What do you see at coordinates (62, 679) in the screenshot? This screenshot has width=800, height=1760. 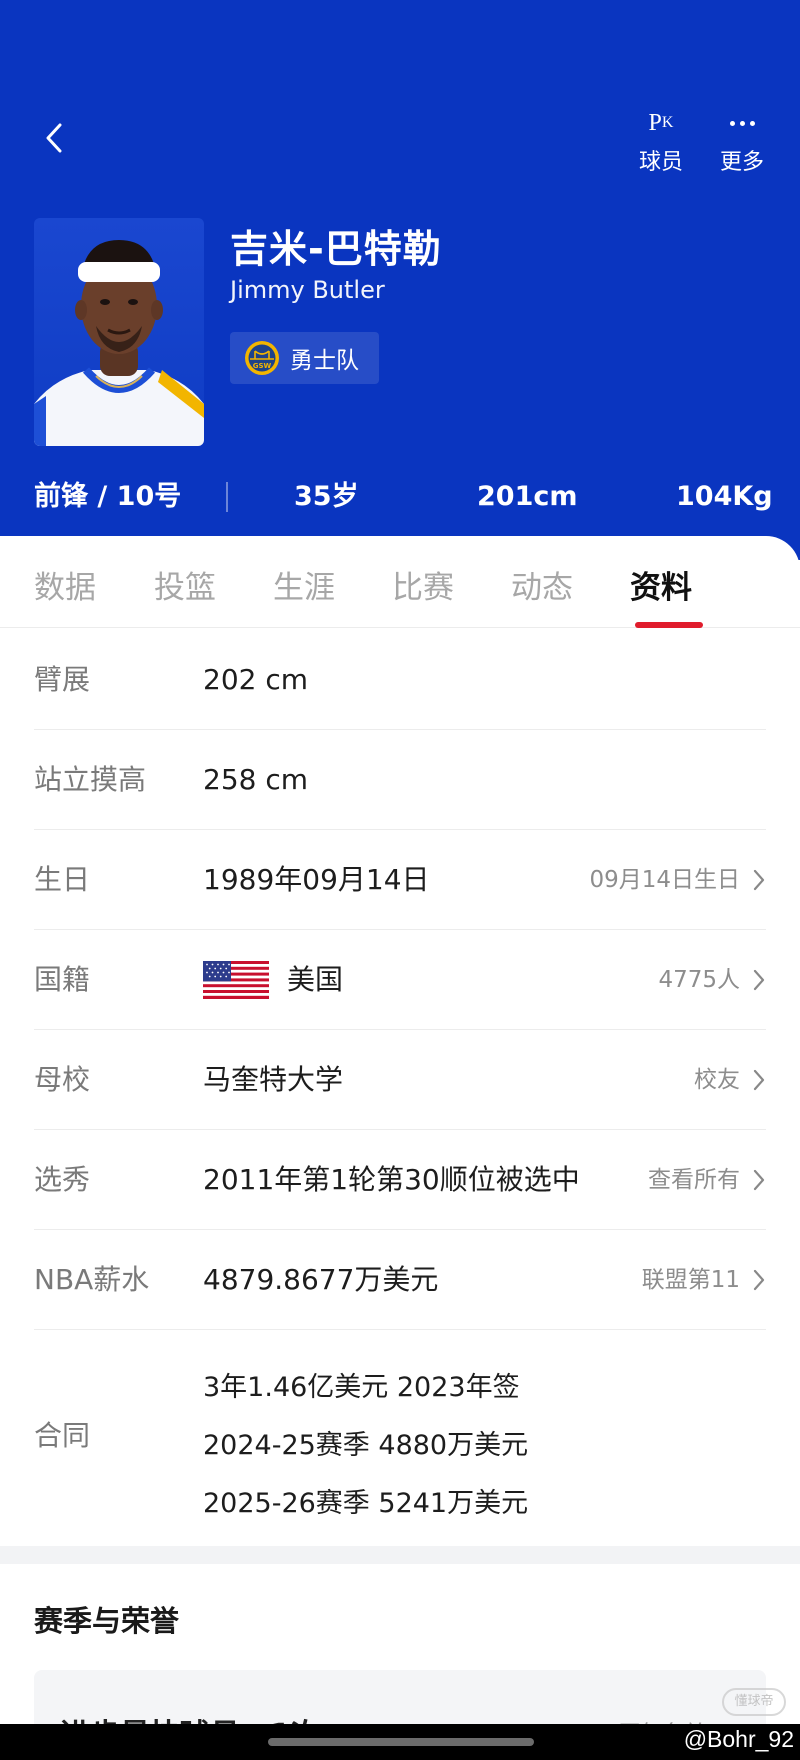 I see `wingspan-label: 臂展` at bounding box center [62, 679].